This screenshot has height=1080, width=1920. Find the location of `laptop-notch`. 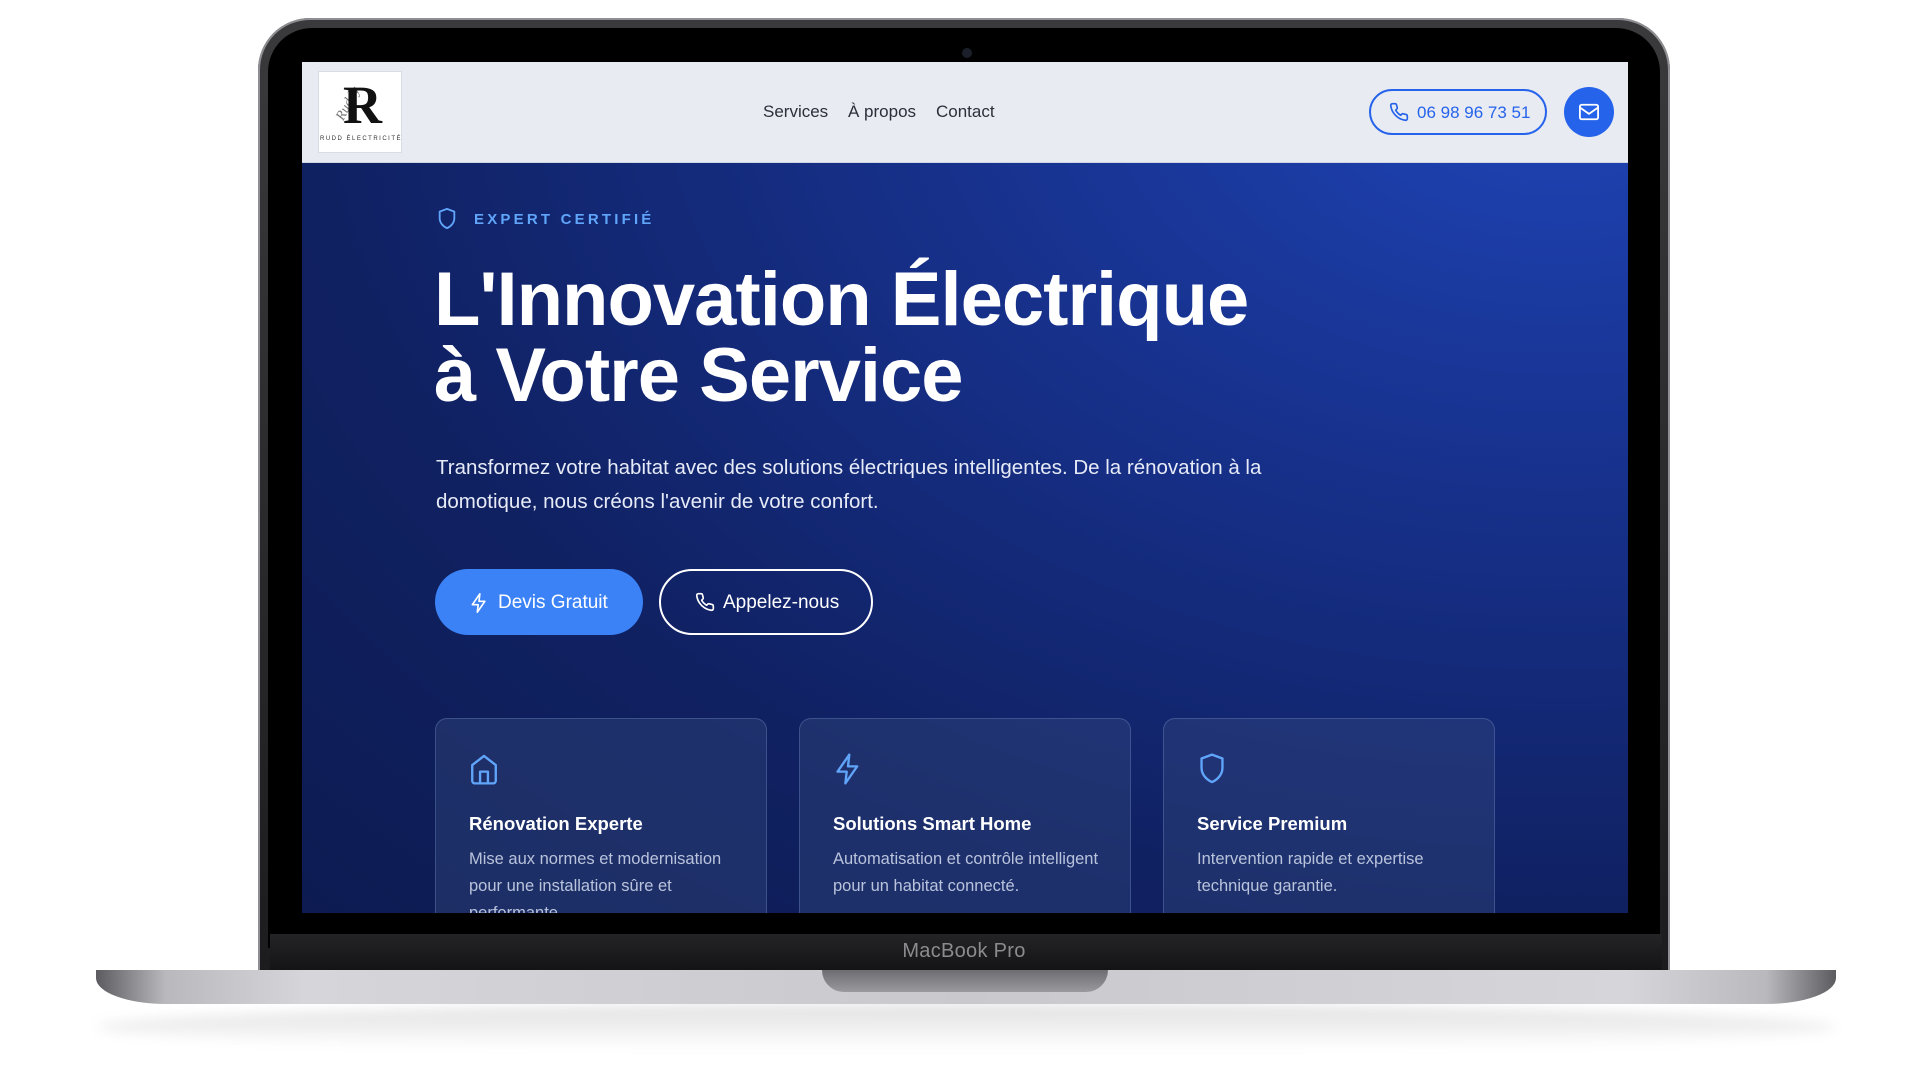

laptop-notch is located at coordinates (965, 981).